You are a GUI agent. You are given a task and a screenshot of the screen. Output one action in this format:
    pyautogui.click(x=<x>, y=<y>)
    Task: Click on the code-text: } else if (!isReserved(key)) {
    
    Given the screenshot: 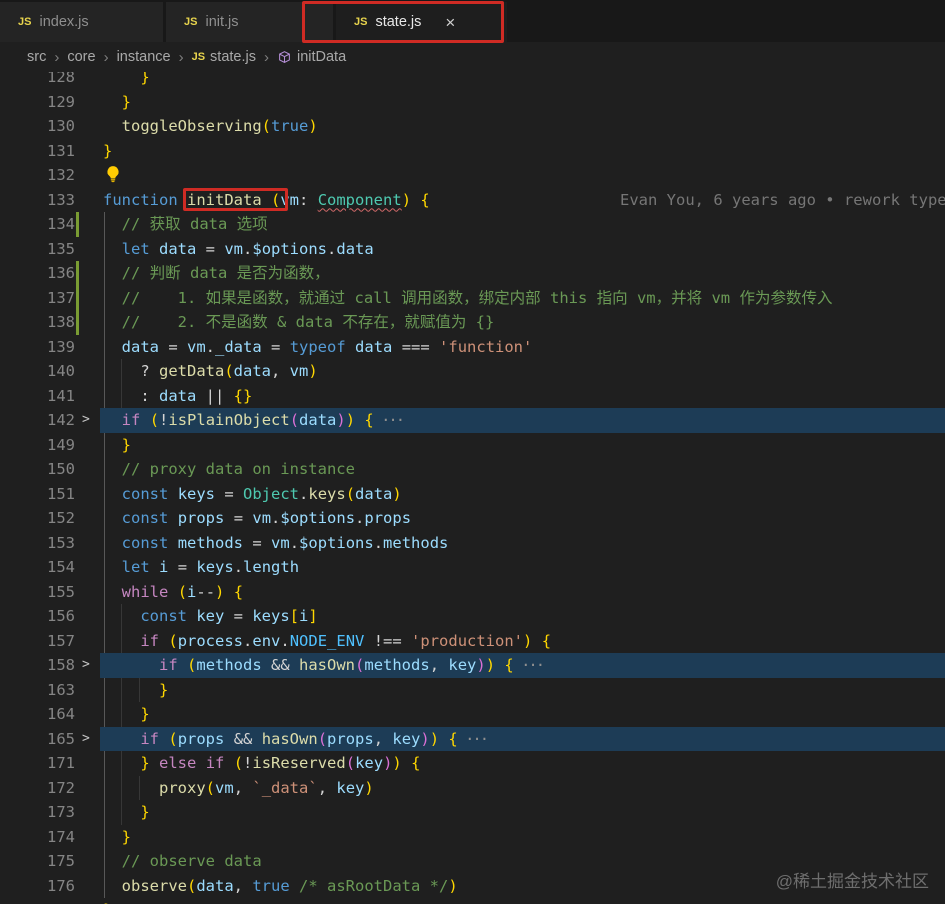 What is the action you would take?
    pyautogui.click(x=280, y=763)
    